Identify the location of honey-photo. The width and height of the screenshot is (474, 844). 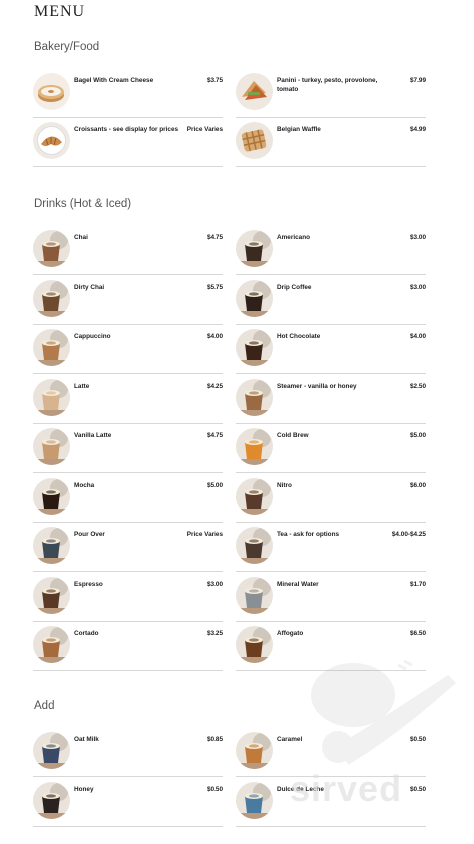
(51, 800).